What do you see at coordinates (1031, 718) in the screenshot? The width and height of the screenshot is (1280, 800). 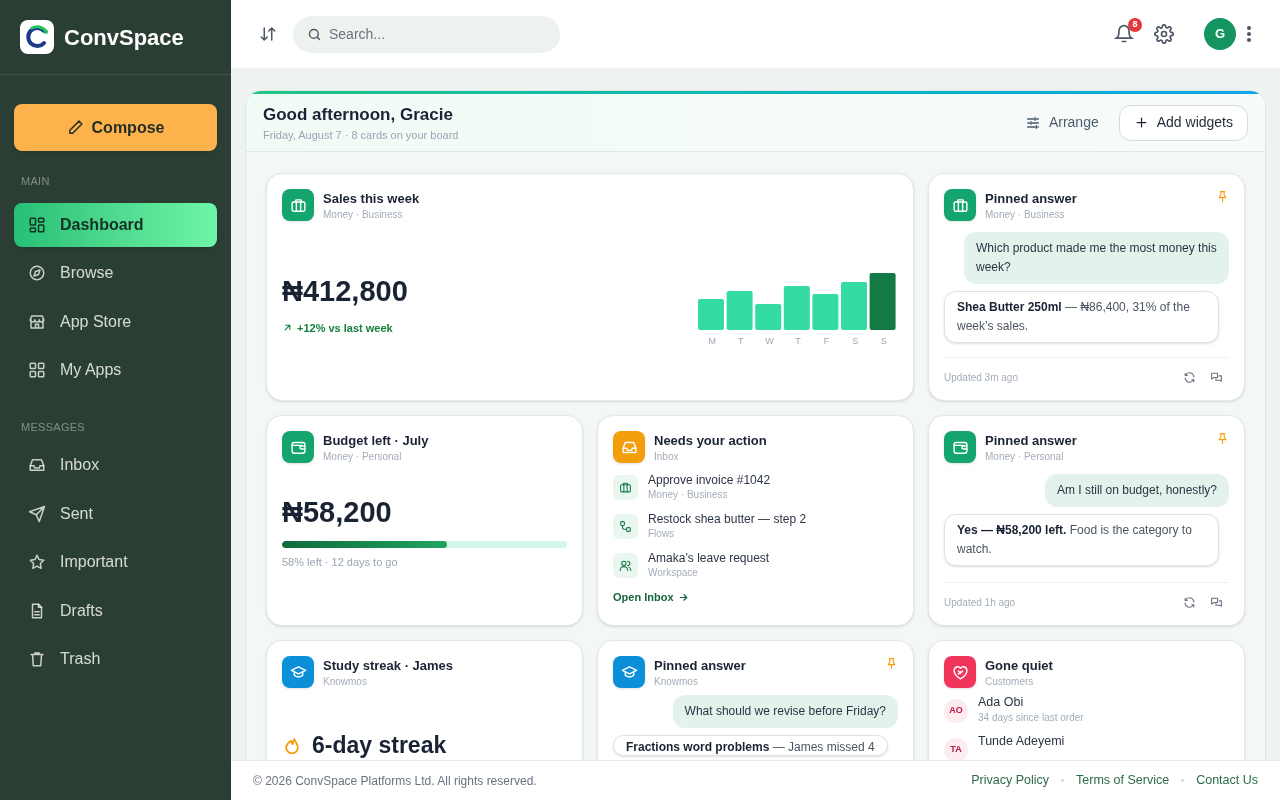 I see `customer-note: 34 days since last order` at bounding box center [1031, 718].